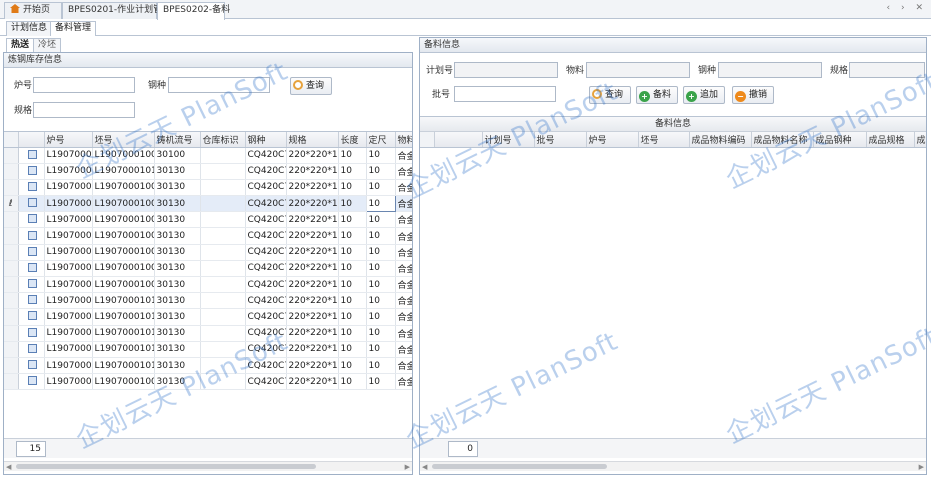 The image size is (931, 485). Describe the element at coordinates (84, 85) in the screenshot. I see `heat-no-input` at that location.